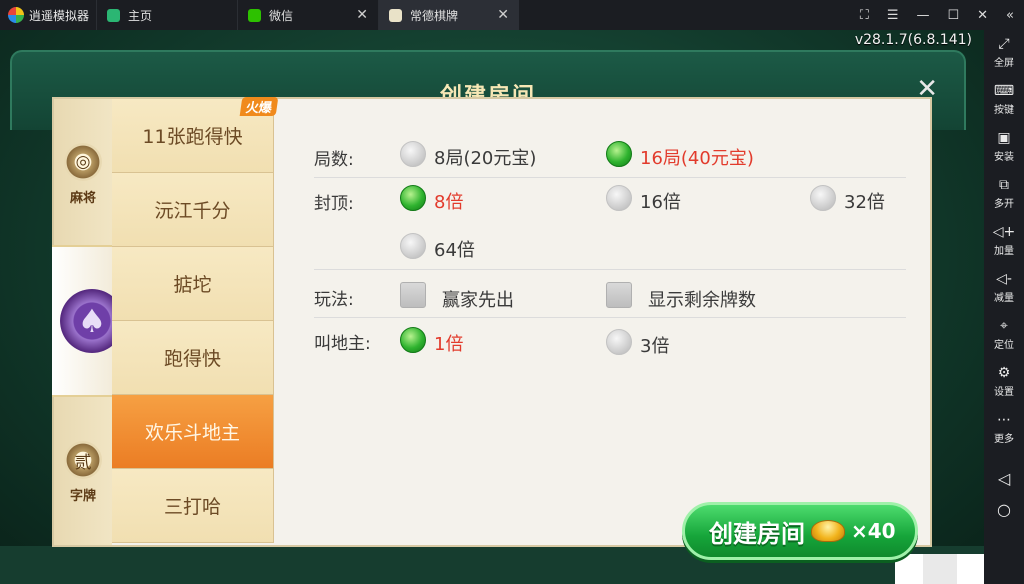 Image resolution: width=1024 pixels, height=584 pixels. I want to click on screenshot-icon: ⛶, so click(864, 15).